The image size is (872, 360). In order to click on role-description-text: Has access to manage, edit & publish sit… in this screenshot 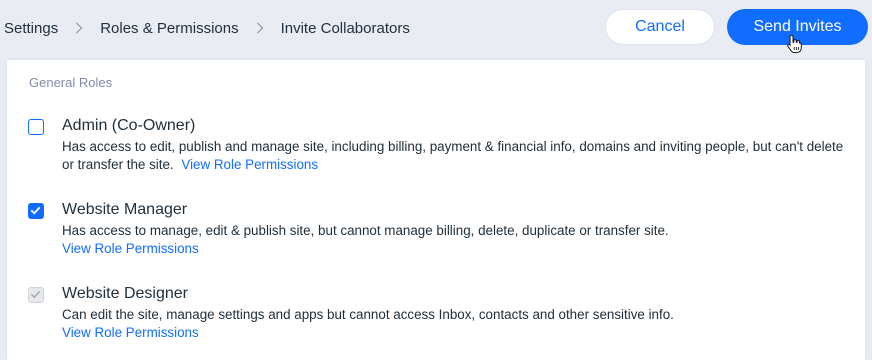, I will do `click(365, 230)`.